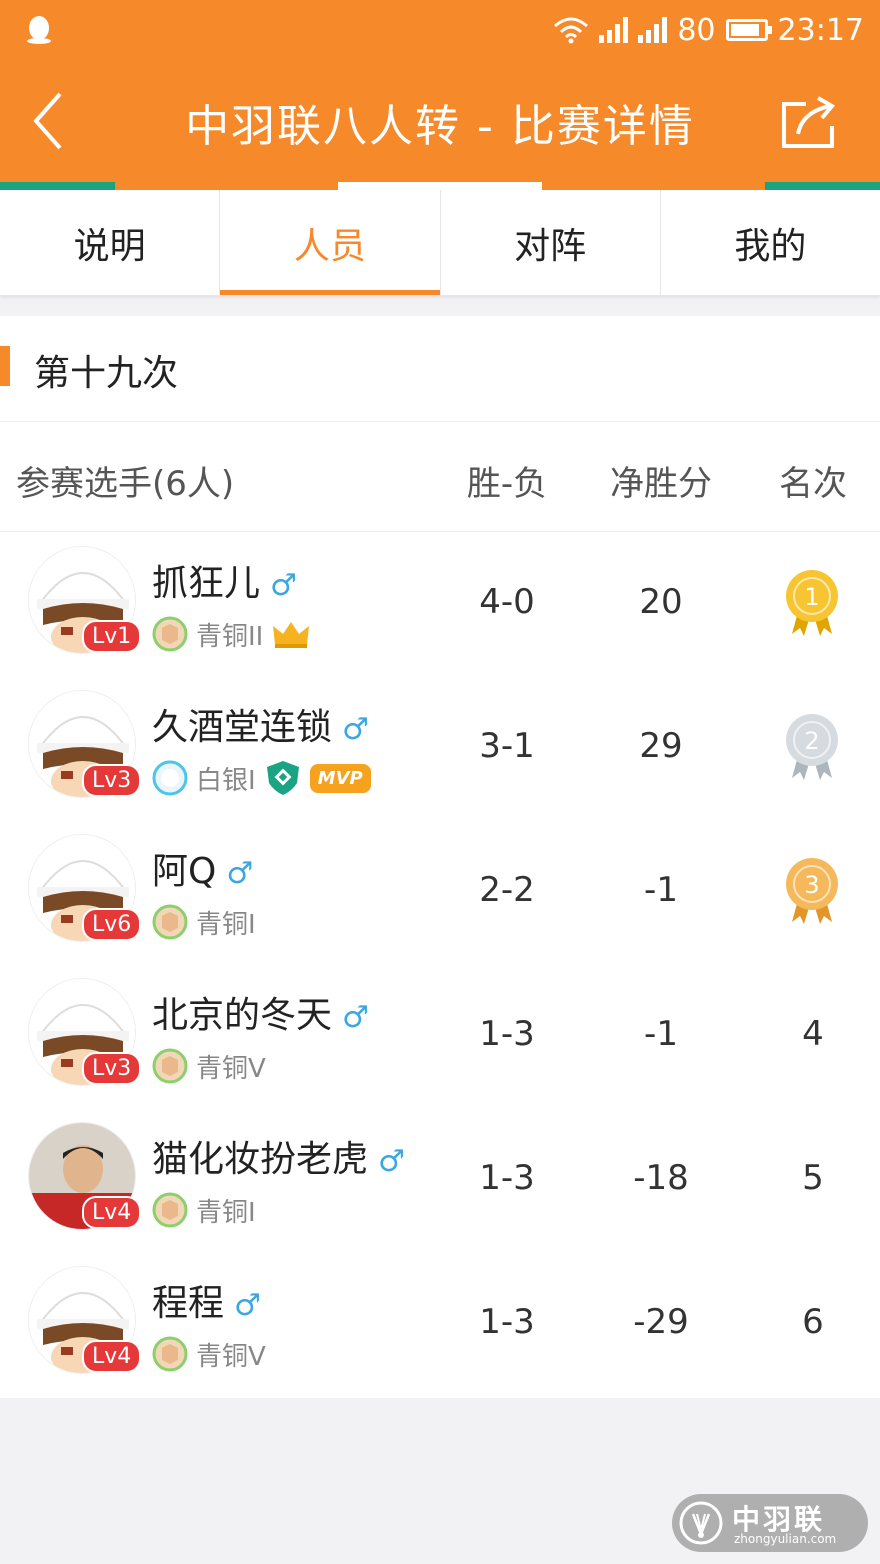 The height and width of the screenshot is (1564, 880). What do you see at coordinates (261, 778) in the screenshot?
I see `tier-line: 白银I MVP` at bounding box center [261, 778].